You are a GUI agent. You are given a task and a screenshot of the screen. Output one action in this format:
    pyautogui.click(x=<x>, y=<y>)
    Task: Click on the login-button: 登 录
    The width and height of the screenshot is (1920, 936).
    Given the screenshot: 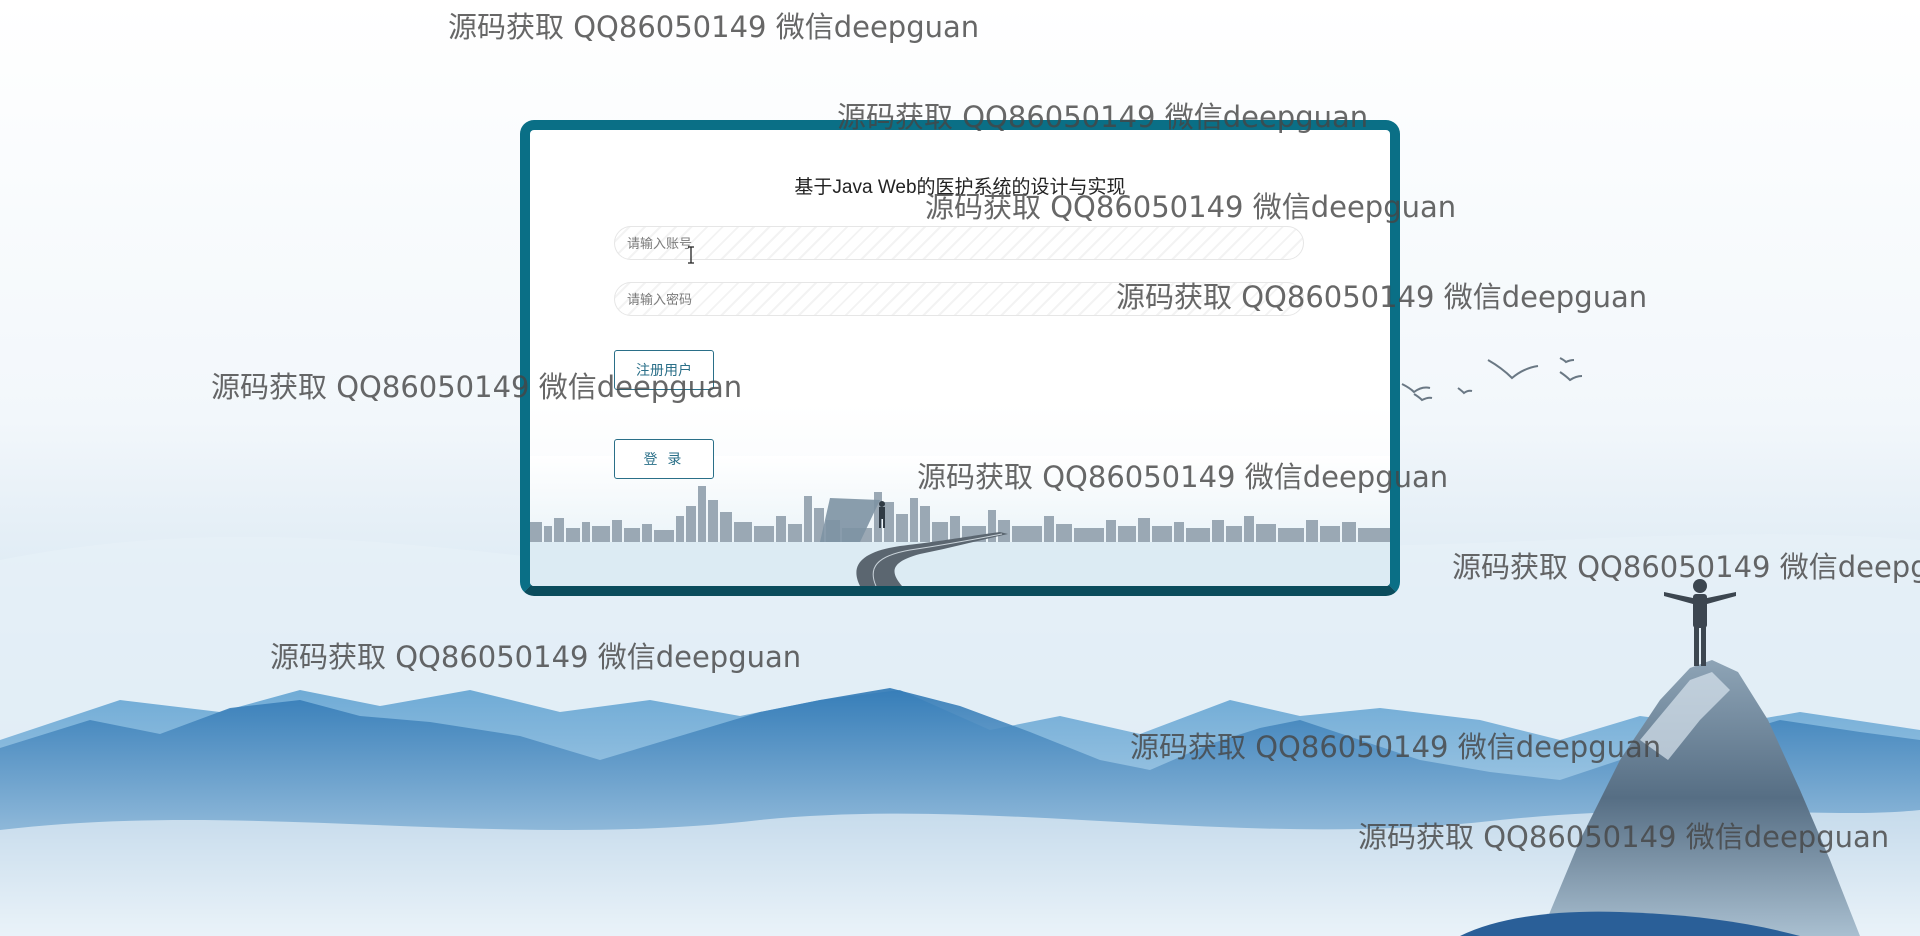 What is the action you would take?
    pyautogui.click(x=664, y=459)
    